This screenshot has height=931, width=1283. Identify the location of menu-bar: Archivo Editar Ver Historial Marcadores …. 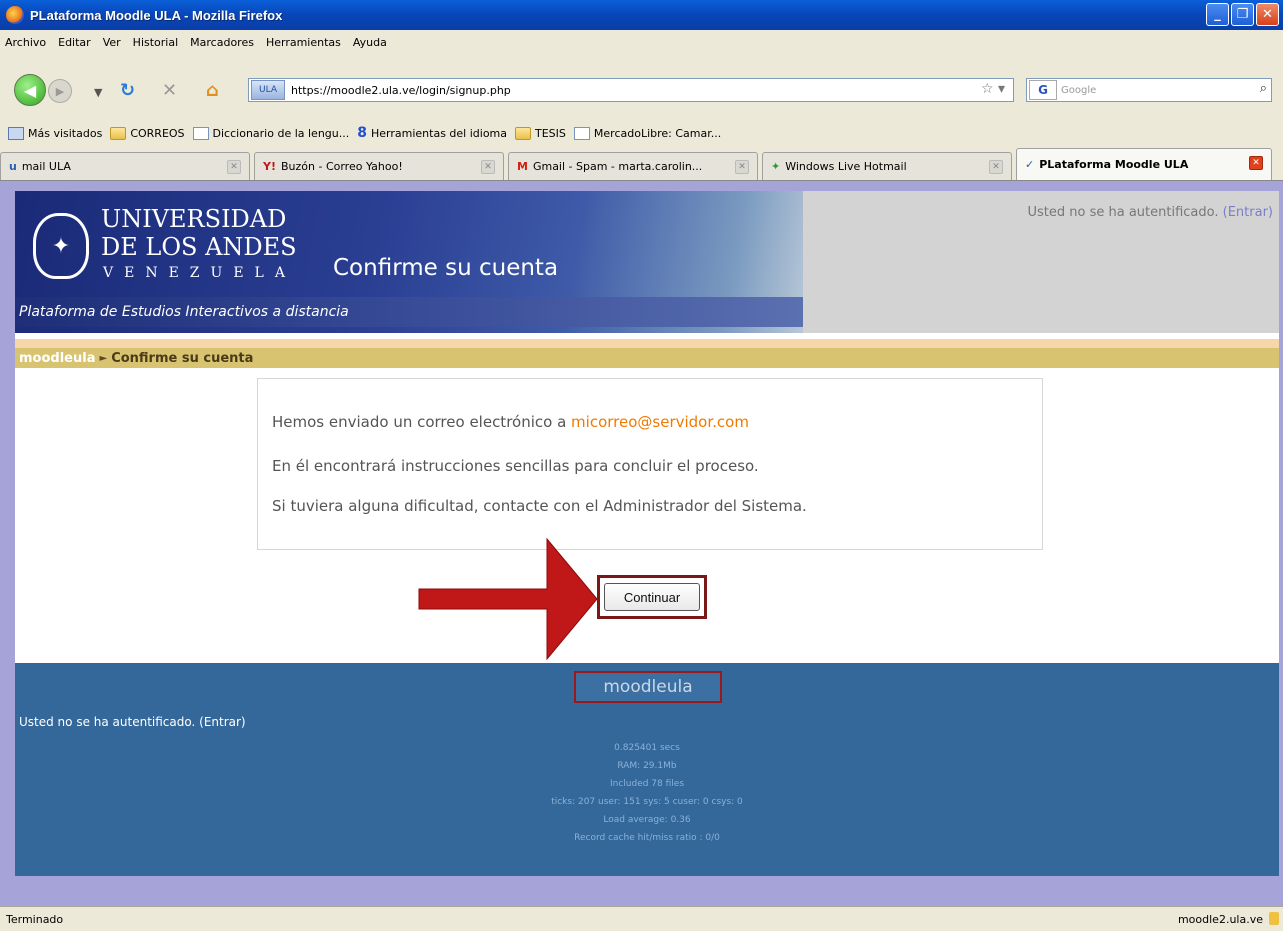
(641, 42).